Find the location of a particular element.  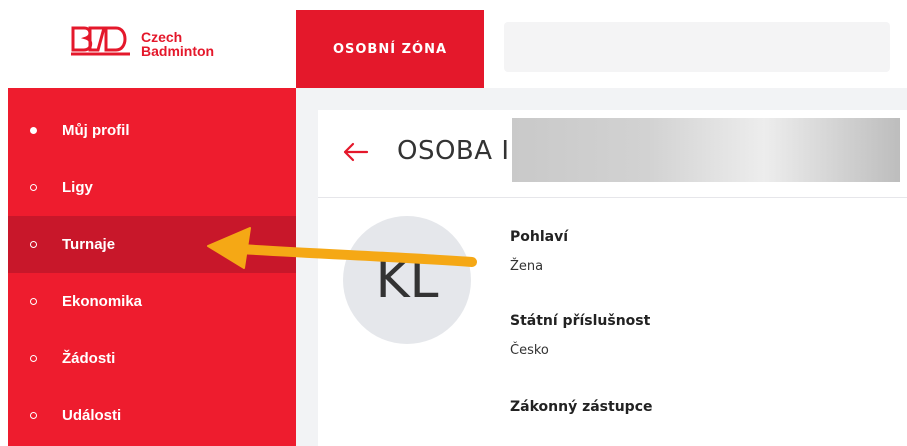

tab-osobni-zona: OSOBNÍ ZÓNA is located at coordinates (390, 49).